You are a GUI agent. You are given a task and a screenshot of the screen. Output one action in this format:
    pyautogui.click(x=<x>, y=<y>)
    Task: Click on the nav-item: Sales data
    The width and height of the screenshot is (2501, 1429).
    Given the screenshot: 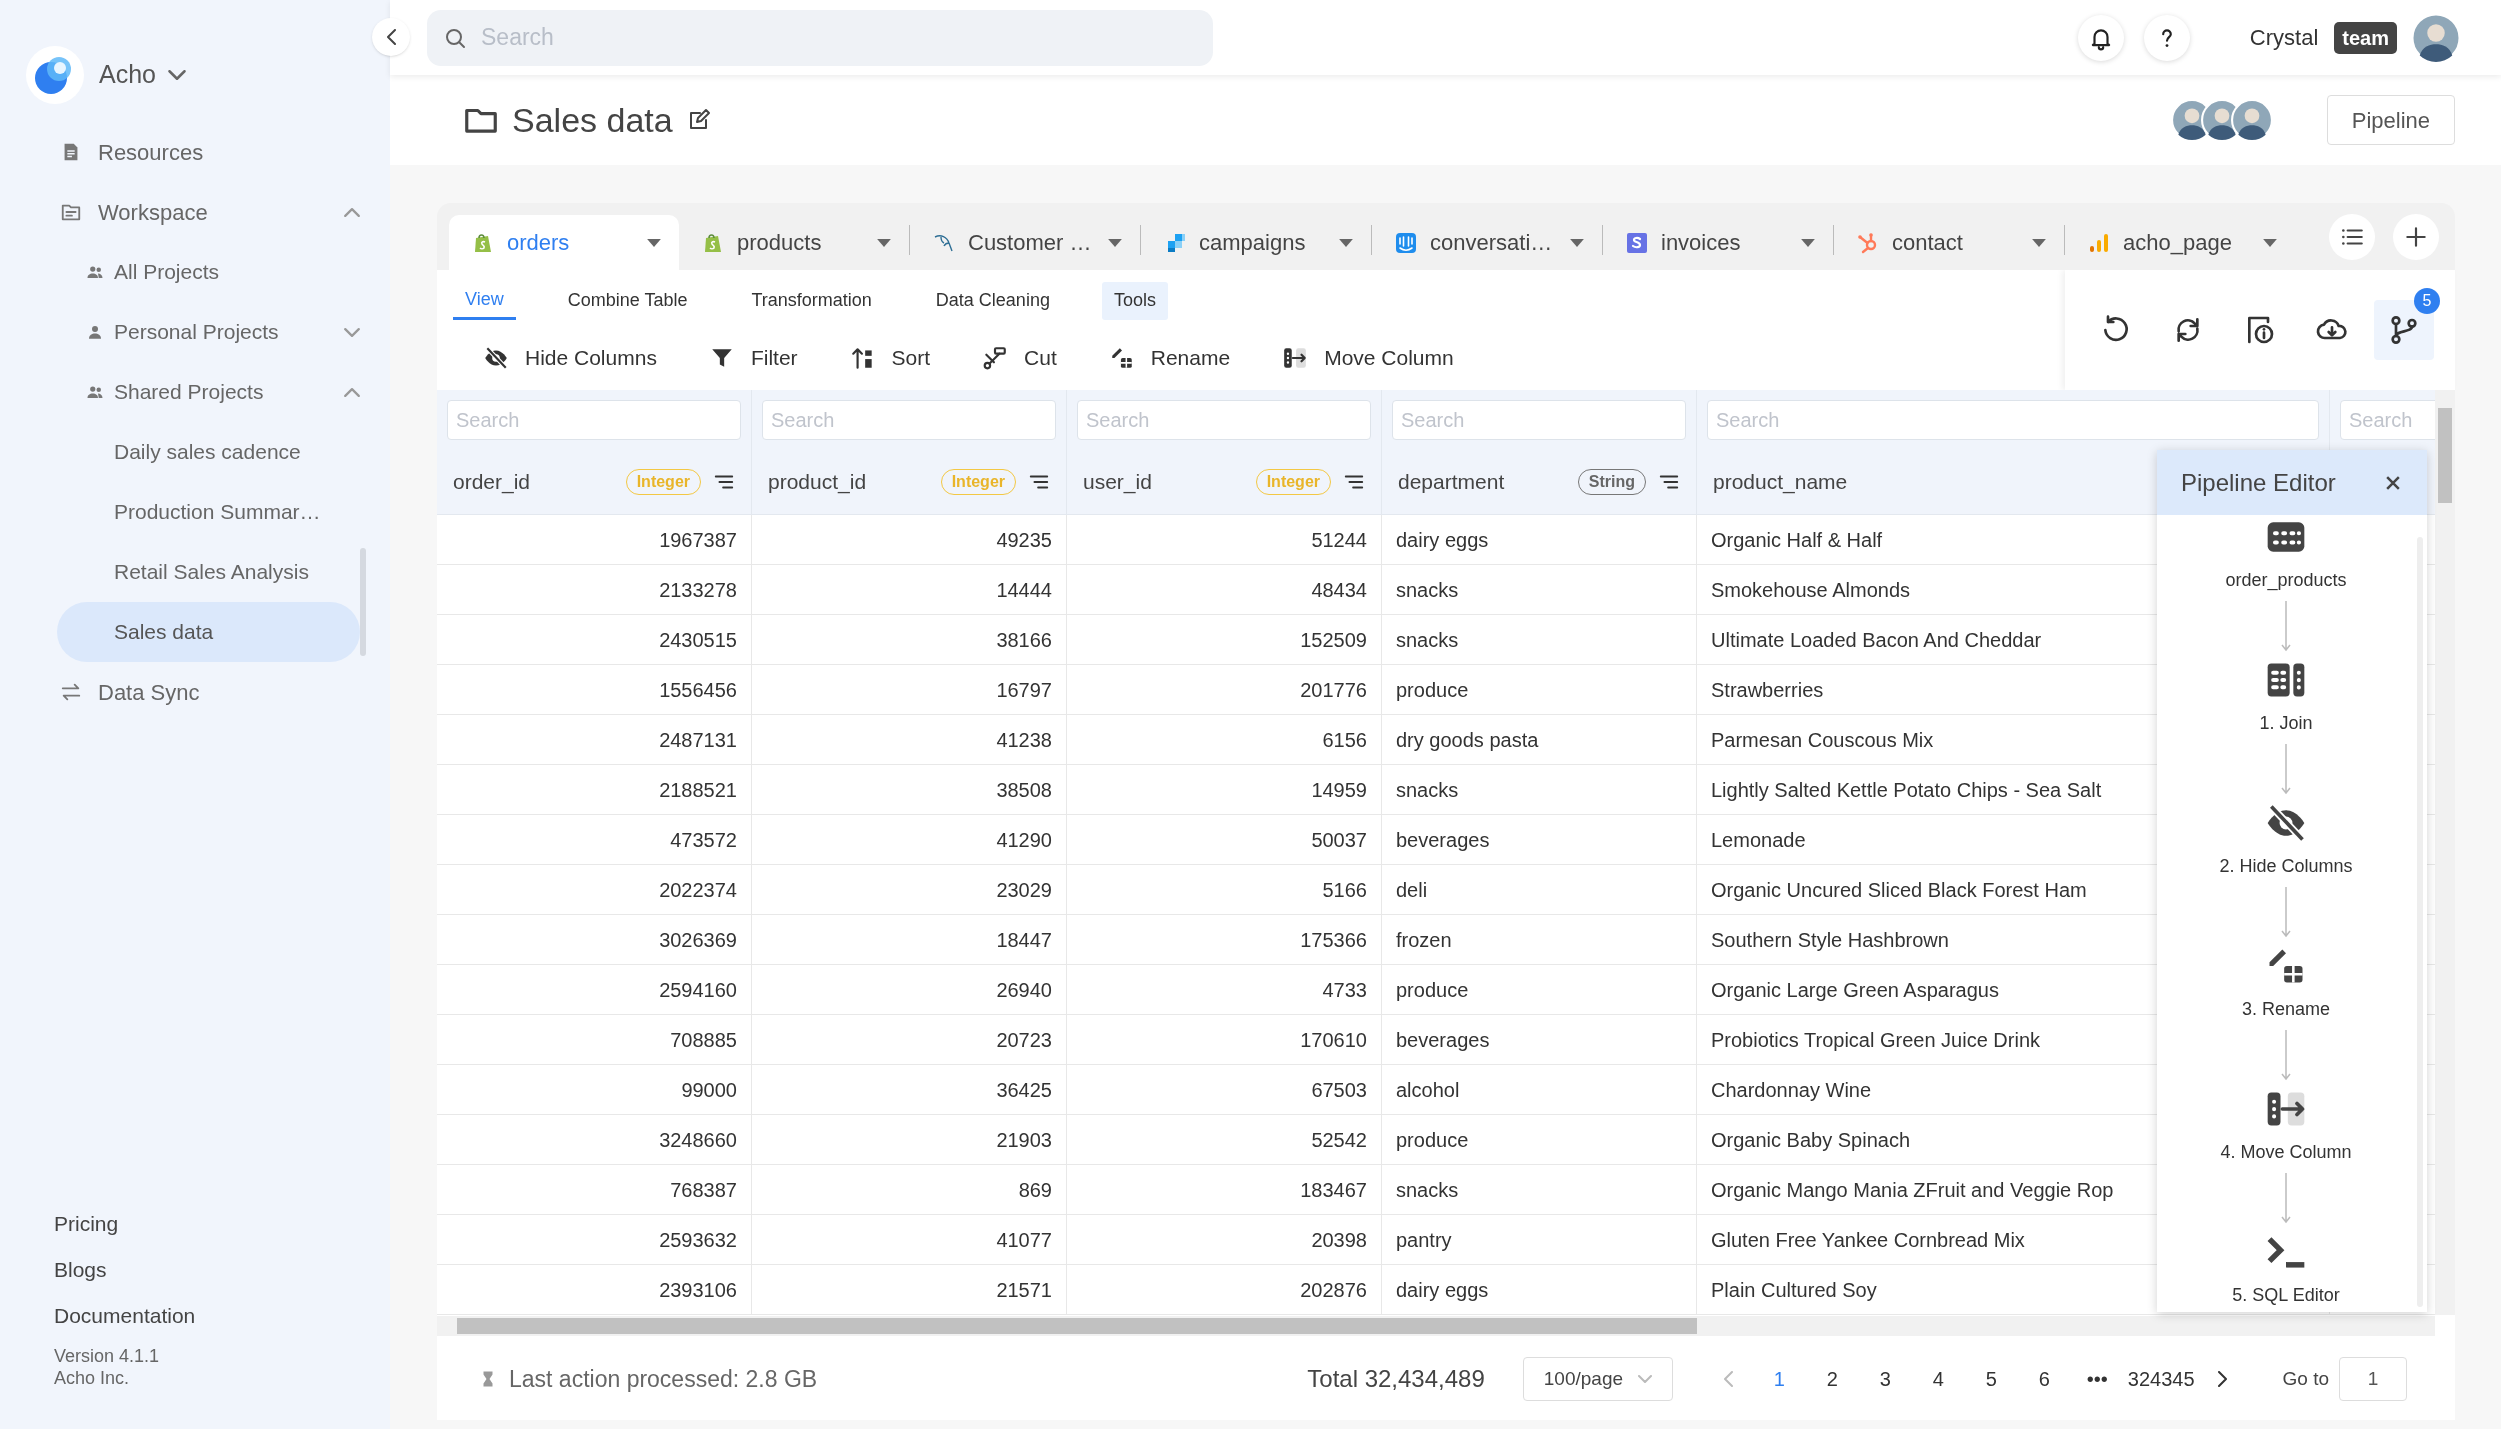 What is the action you would take?
    pyautogui.click(x=208, y=632)
    